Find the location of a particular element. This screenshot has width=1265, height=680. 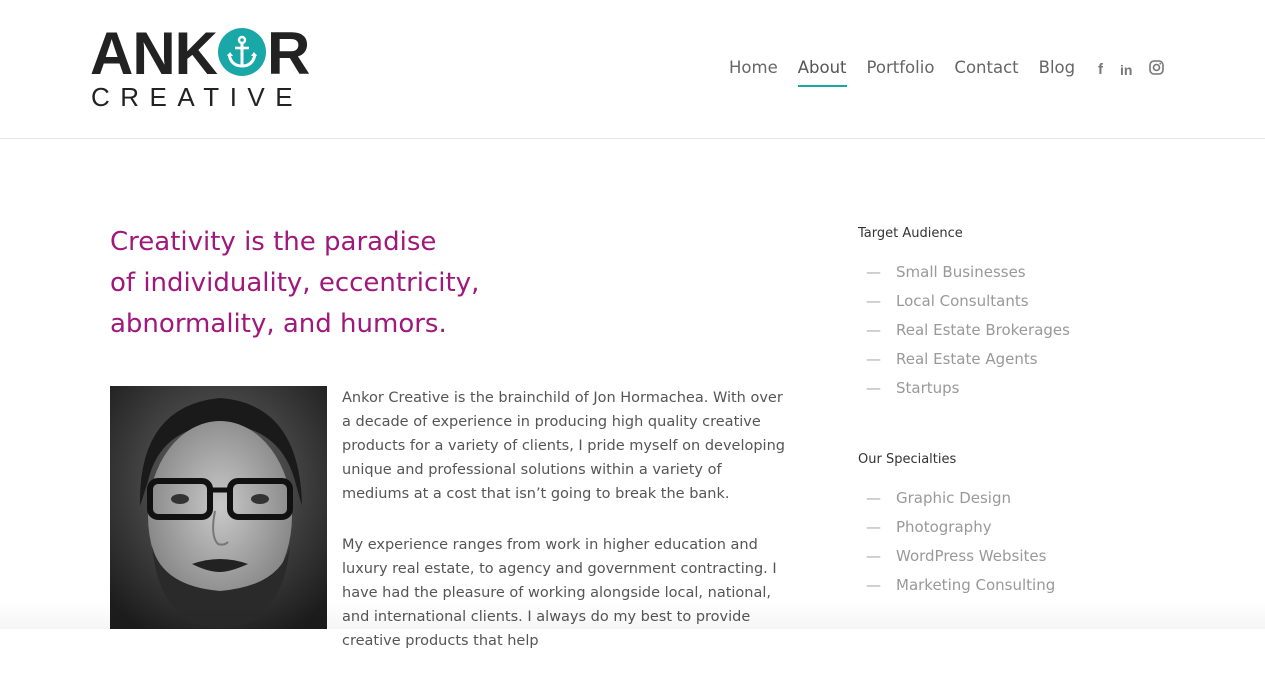

nav-about: About is located at coordinates (822, 72).